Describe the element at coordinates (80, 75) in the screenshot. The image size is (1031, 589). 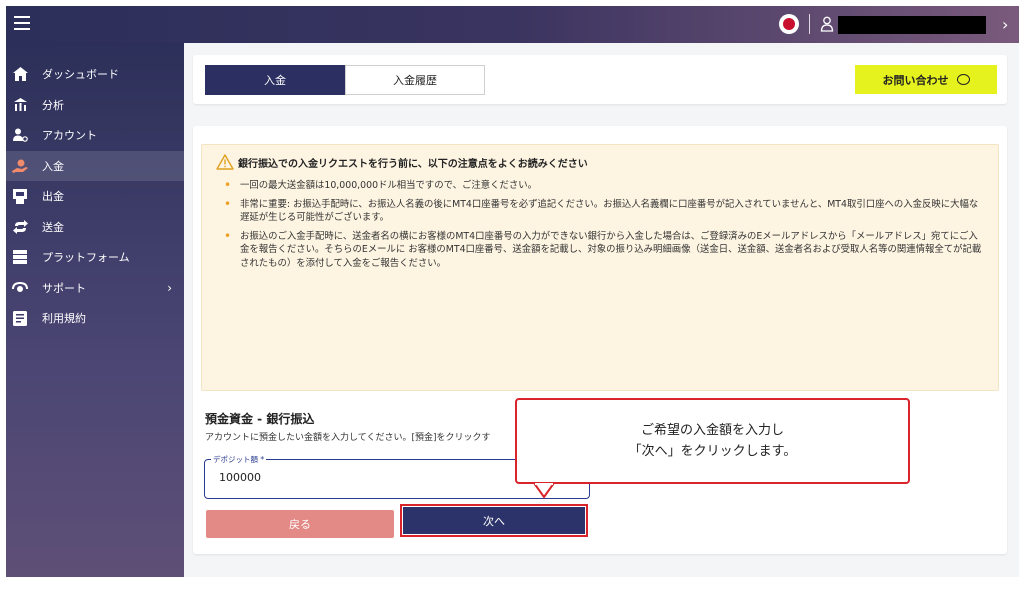
I see `sidebar-item-label: ダッシュボード` at that location.